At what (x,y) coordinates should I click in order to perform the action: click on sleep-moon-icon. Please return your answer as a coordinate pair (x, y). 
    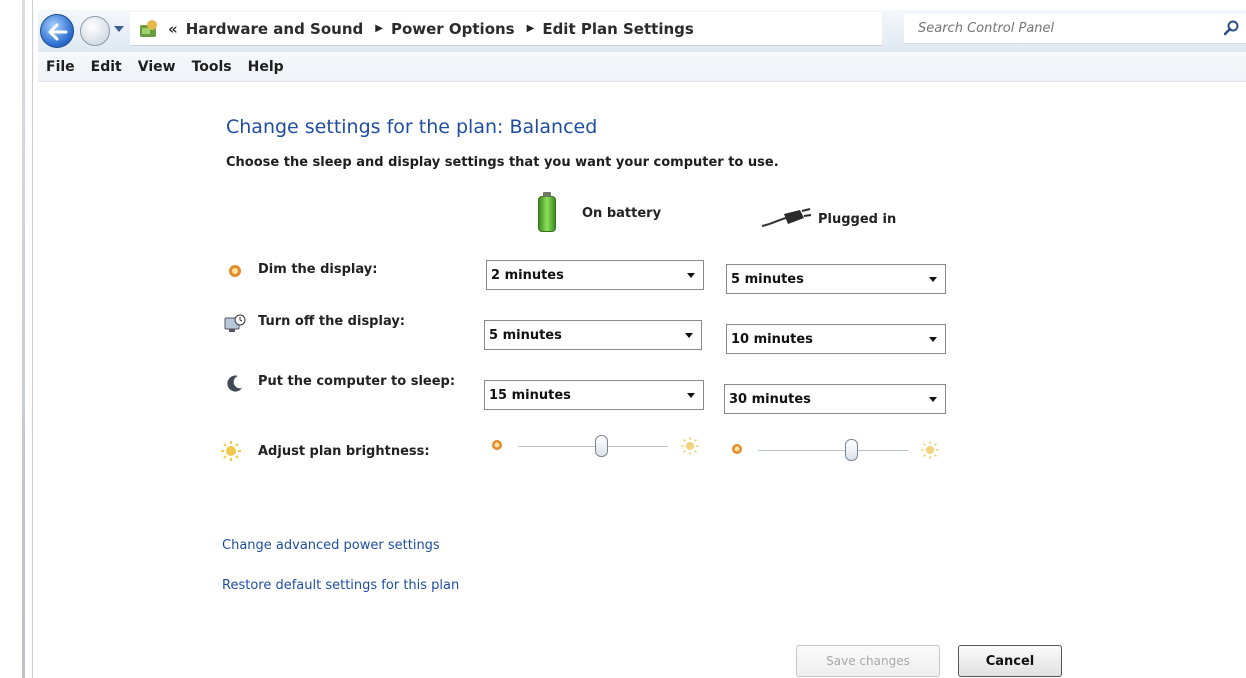
    Looking at the image, I should click on (234, 383).